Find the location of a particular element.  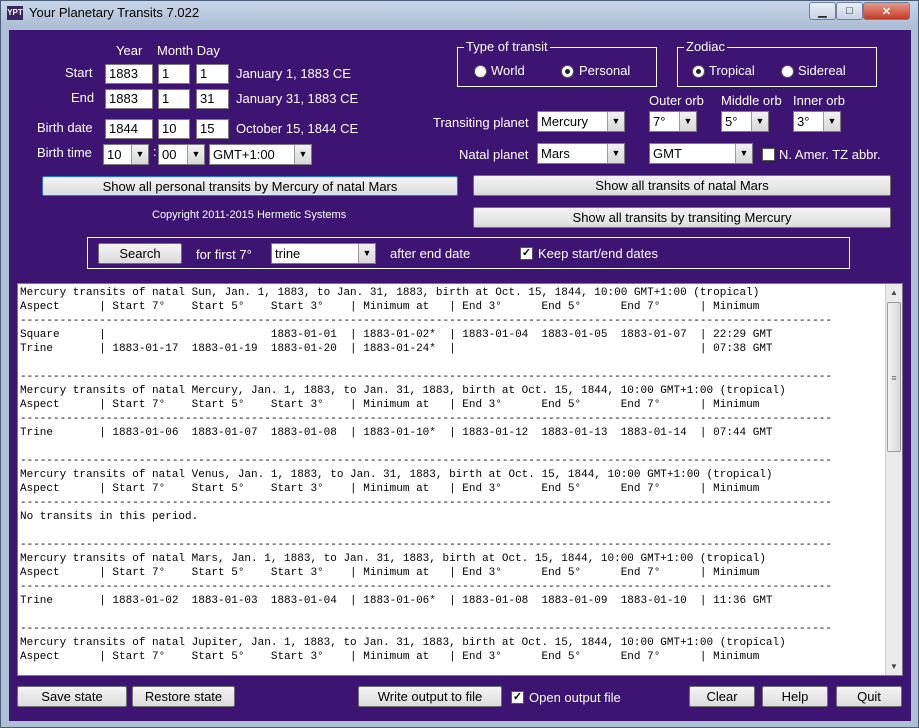

app-icon: YPT is located at coordinates (15, 13).